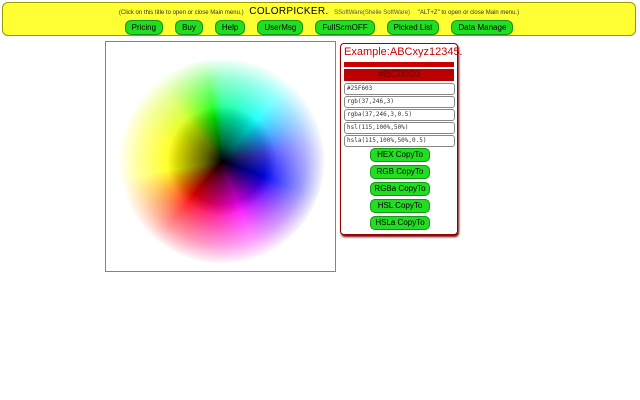 The width and height of the screenshot is (640, 400). I want to click on pricing-button: Pricing, so click(144, 27).